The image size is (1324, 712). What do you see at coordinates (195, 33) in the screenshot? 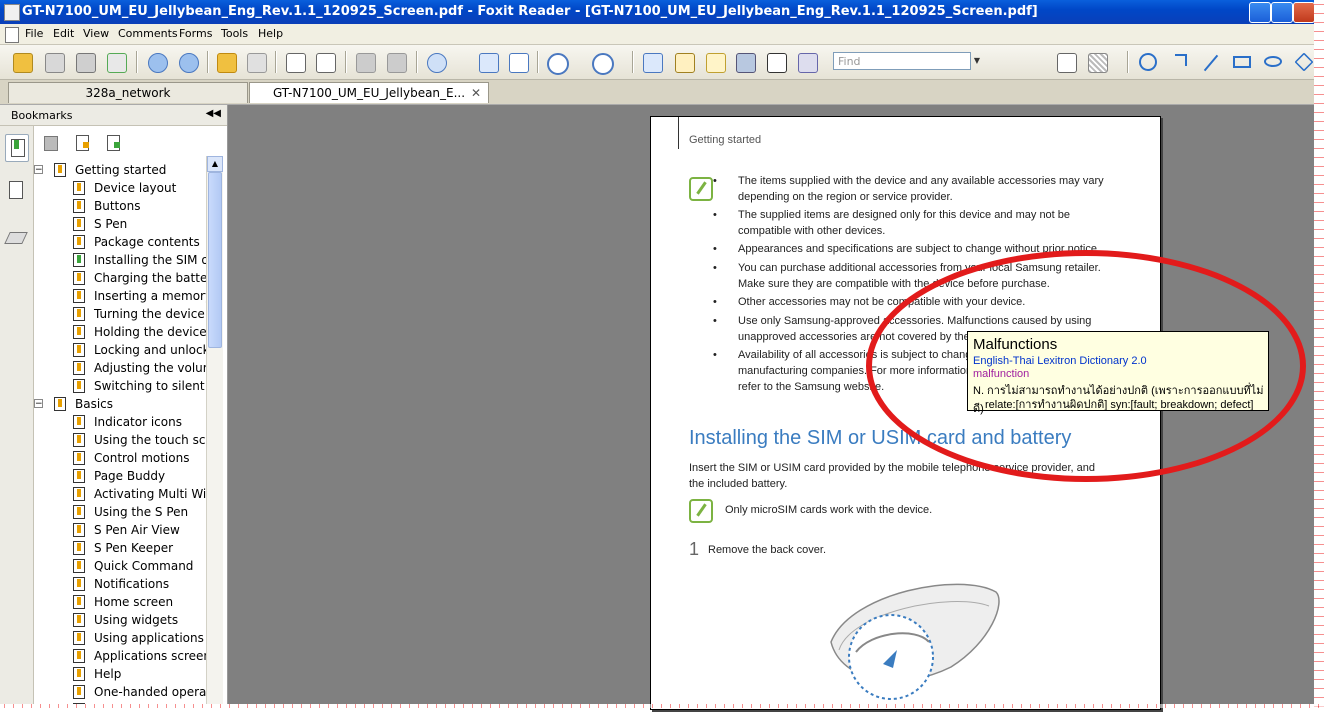
I see `menu-forms: Forms` at bounding box center [195, 33].